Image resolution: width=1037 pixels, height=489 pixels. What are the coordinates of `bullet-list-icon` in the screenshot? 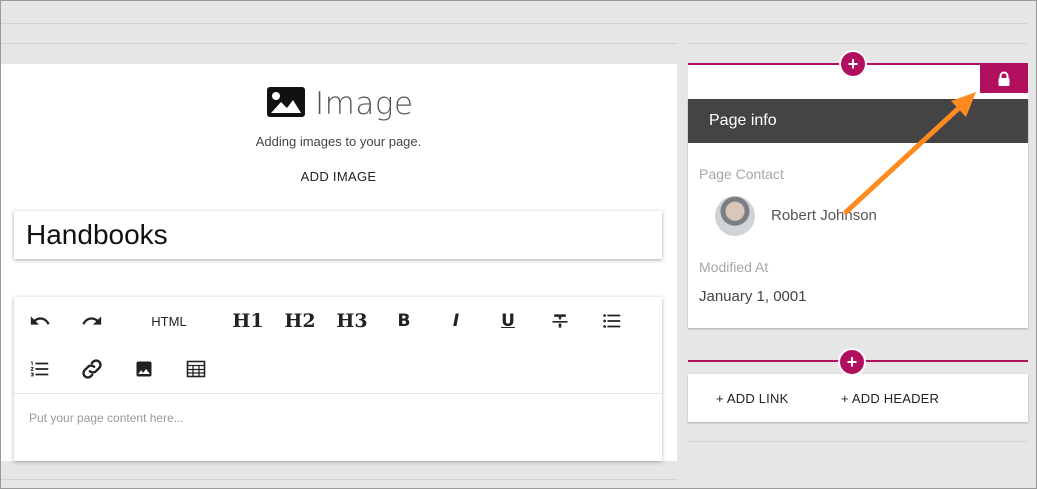 It's located at (612, 321).